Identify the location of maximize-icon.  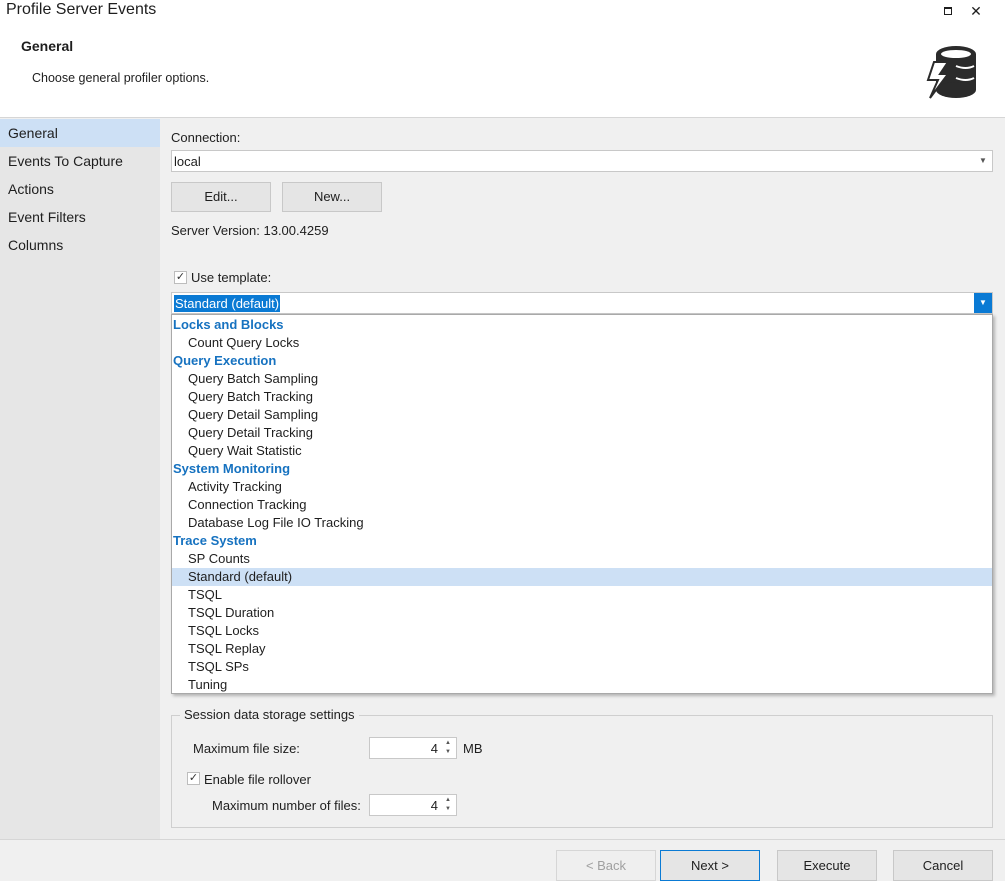
(948, 11).